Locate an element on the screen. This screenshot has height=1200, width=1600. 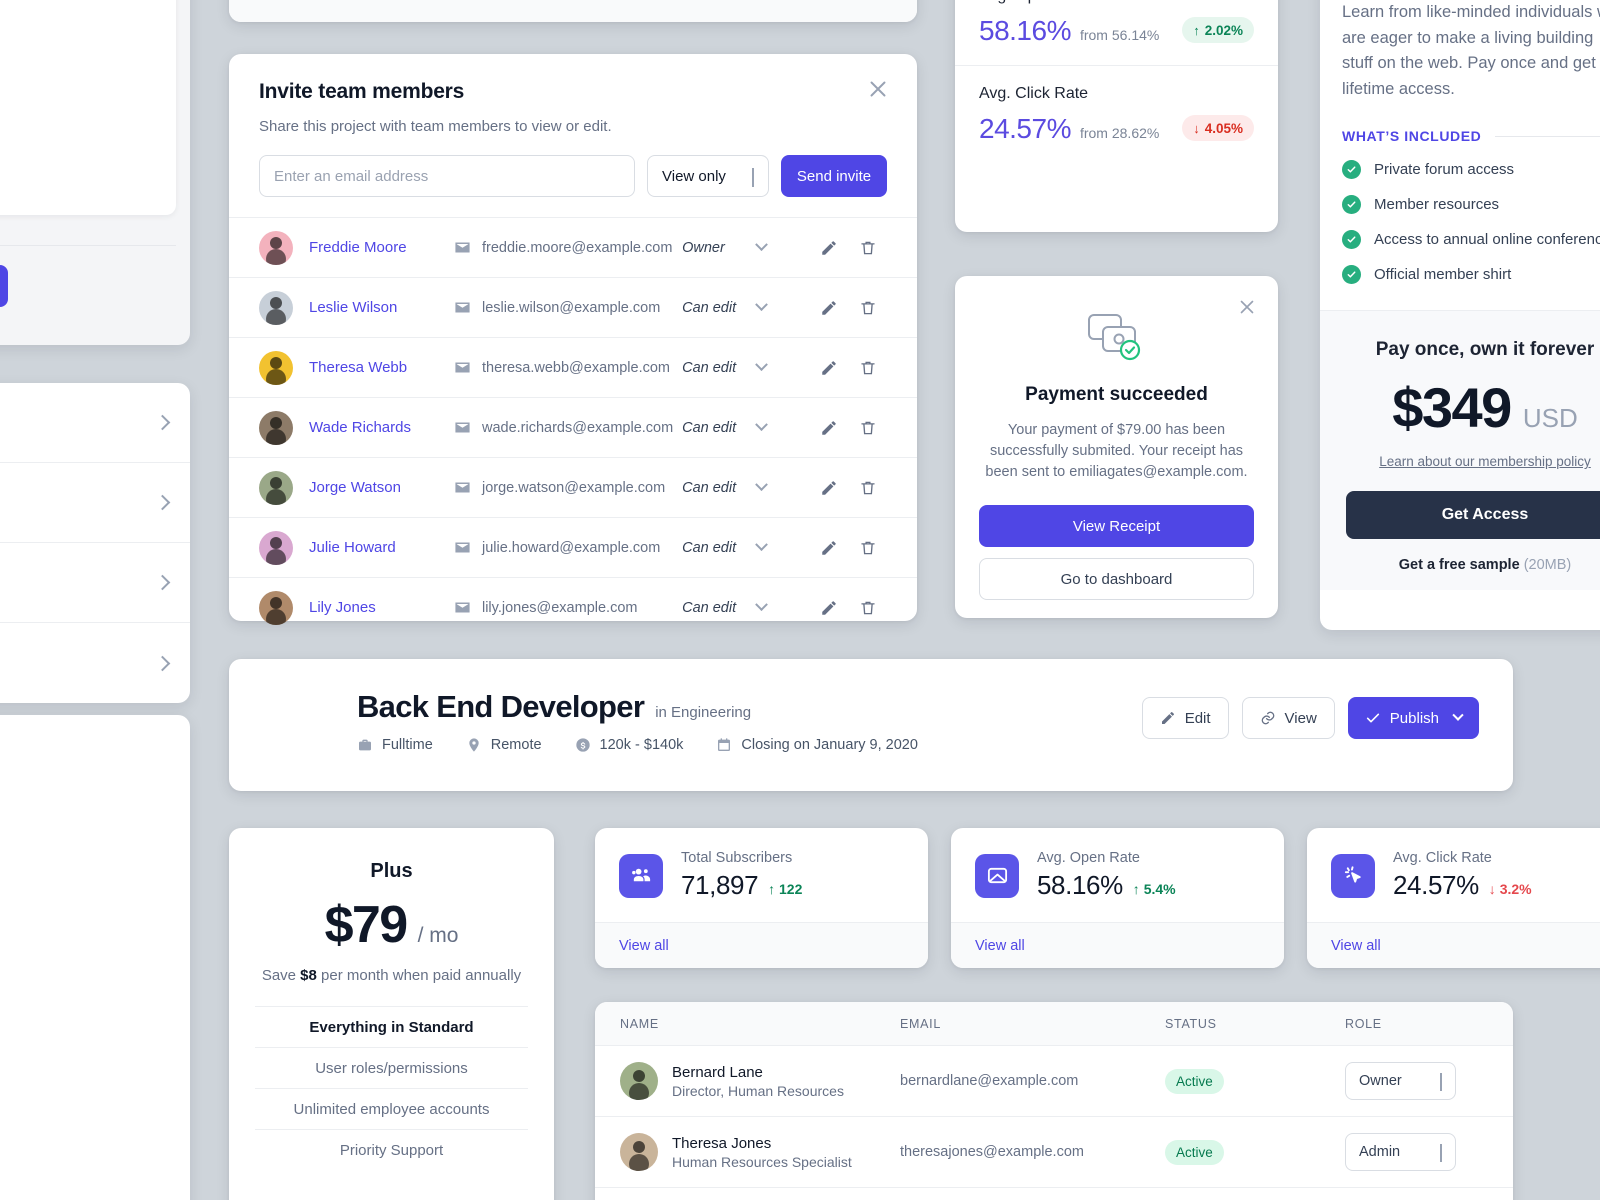
feature-item: Member resources is located at coordinates (1471, 205).